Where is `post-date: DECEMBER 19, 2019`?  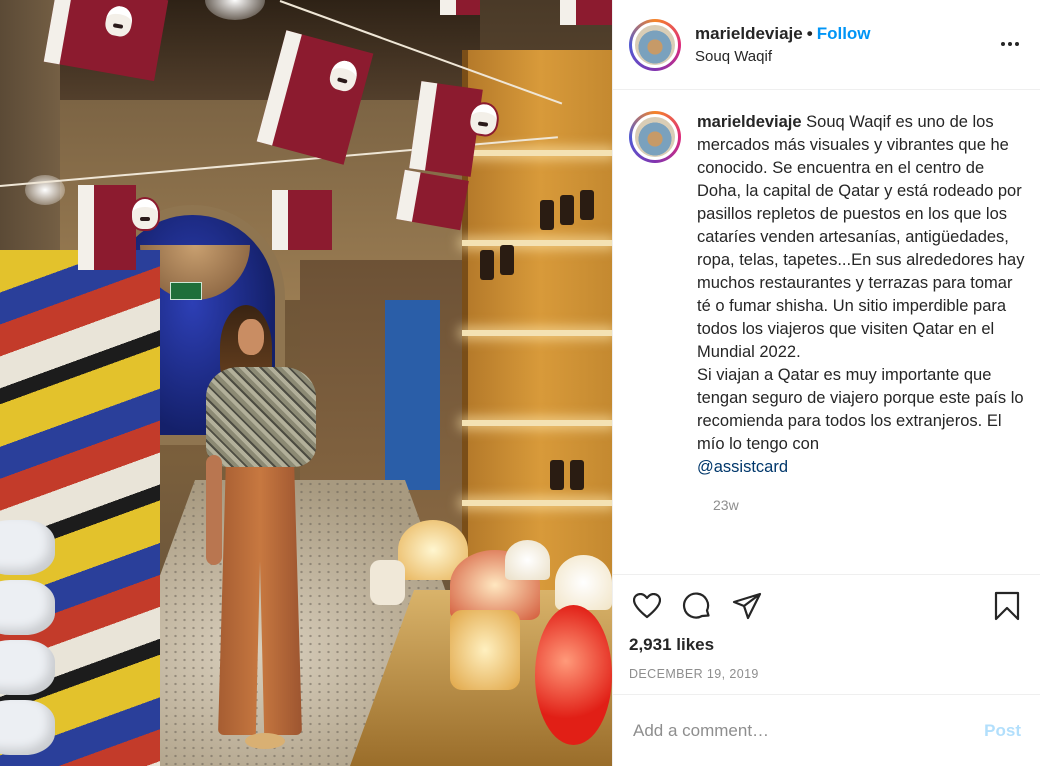
post-date: DECEMBER 19, 2019 is located at coordinates (827, 674).